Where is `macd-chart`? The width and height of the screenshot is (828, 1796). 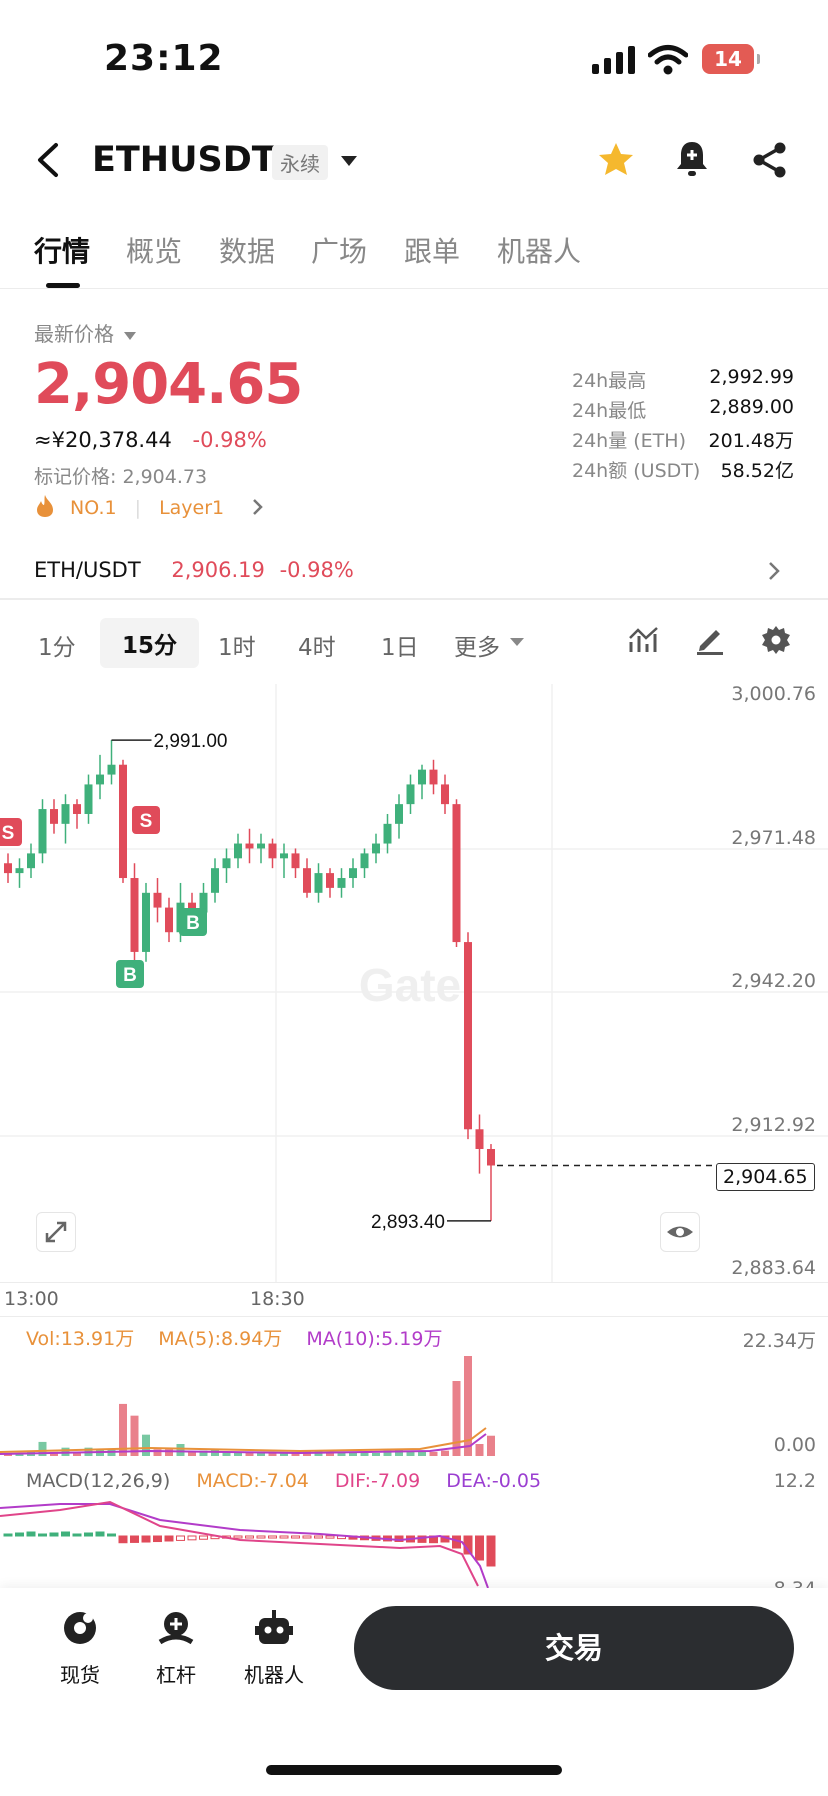
macd-chart is located at coordinates (248, 1544).